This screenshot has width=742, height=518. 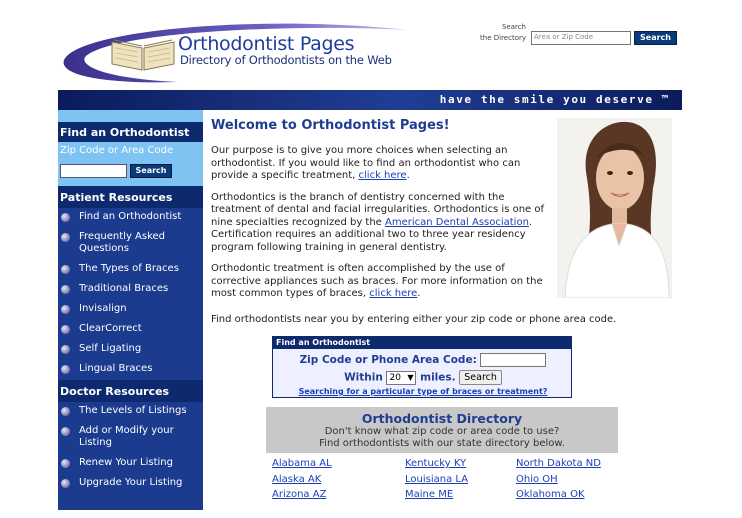 I want to click on sidebar-item-lingual-braces: Lingual Braces, so click(x=130, y=370).